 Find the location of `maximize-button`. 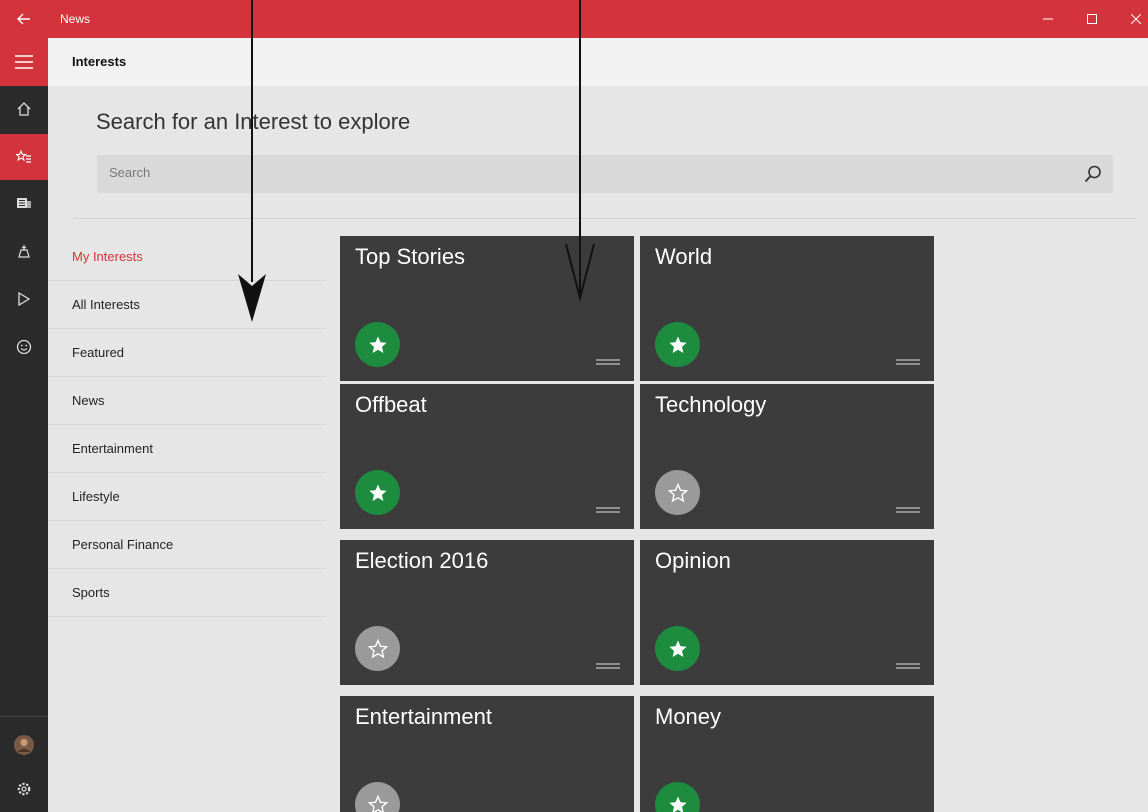

maximize-button is located at coordinates (1092, 19).